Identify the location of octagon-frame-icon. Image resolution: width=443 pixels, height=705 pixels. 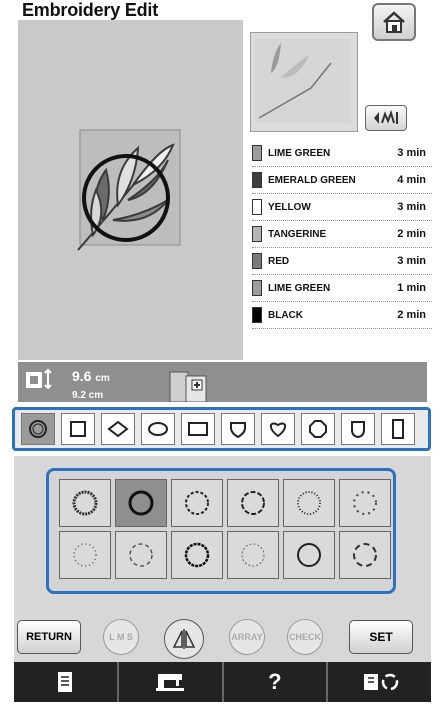
(318, 429).